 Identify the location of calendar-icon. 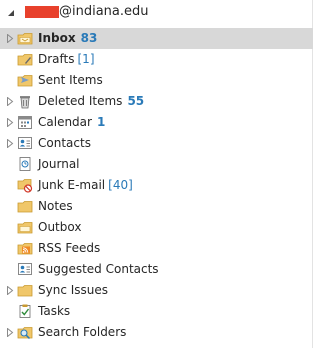
(25, 122).